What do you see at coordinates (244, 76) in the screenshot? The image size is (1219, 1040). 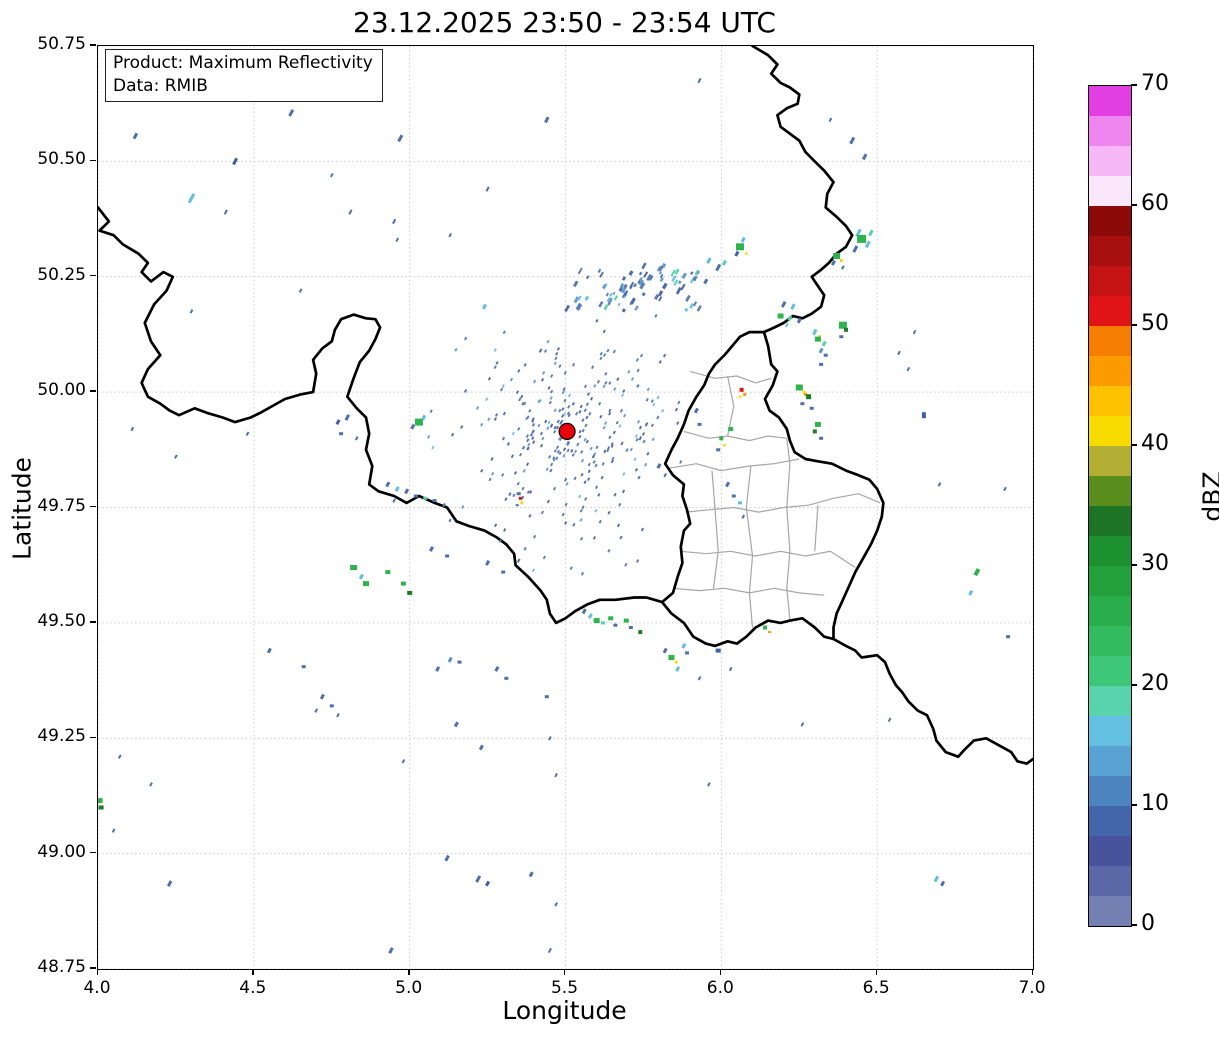 I see `product-info-box: Product: Maximum Reflectivity Data: RMIB` at bounding box center [244, 76].